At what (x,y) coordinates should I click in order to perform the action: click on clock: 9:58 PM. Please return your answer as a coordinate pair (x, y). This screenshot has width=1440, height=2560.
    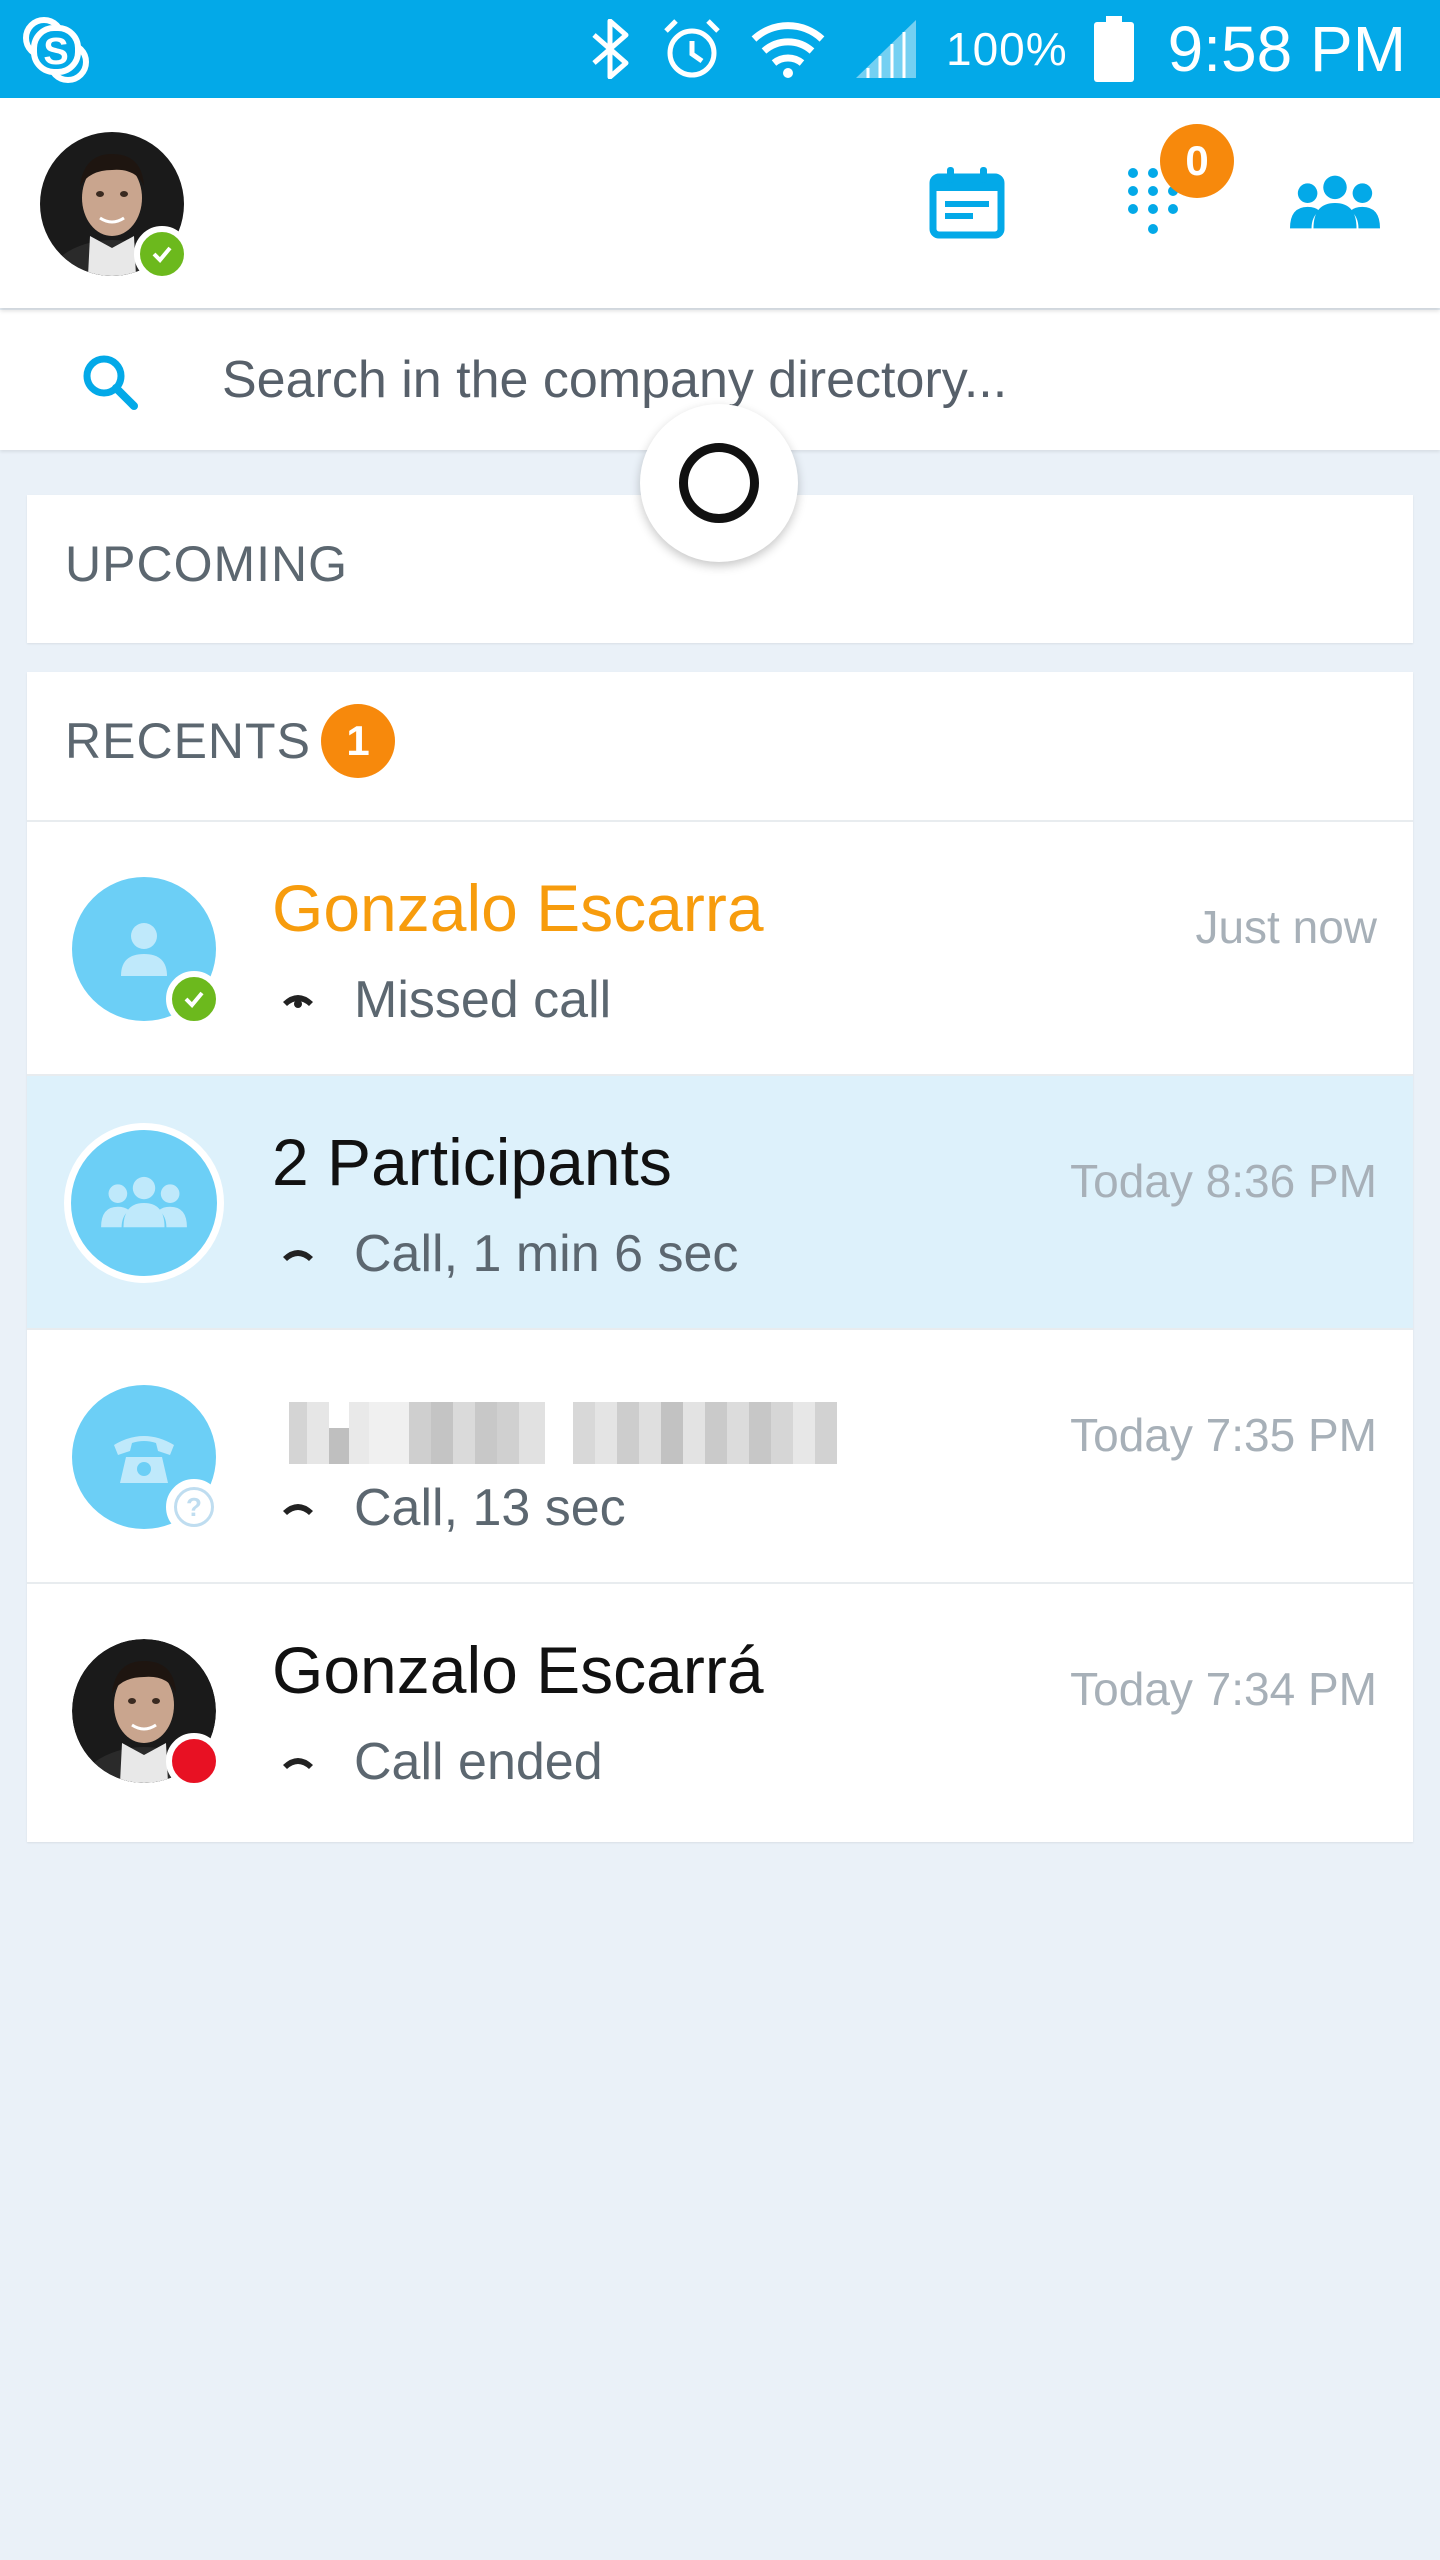
    Looking at the image, I should click on (1286, 49).